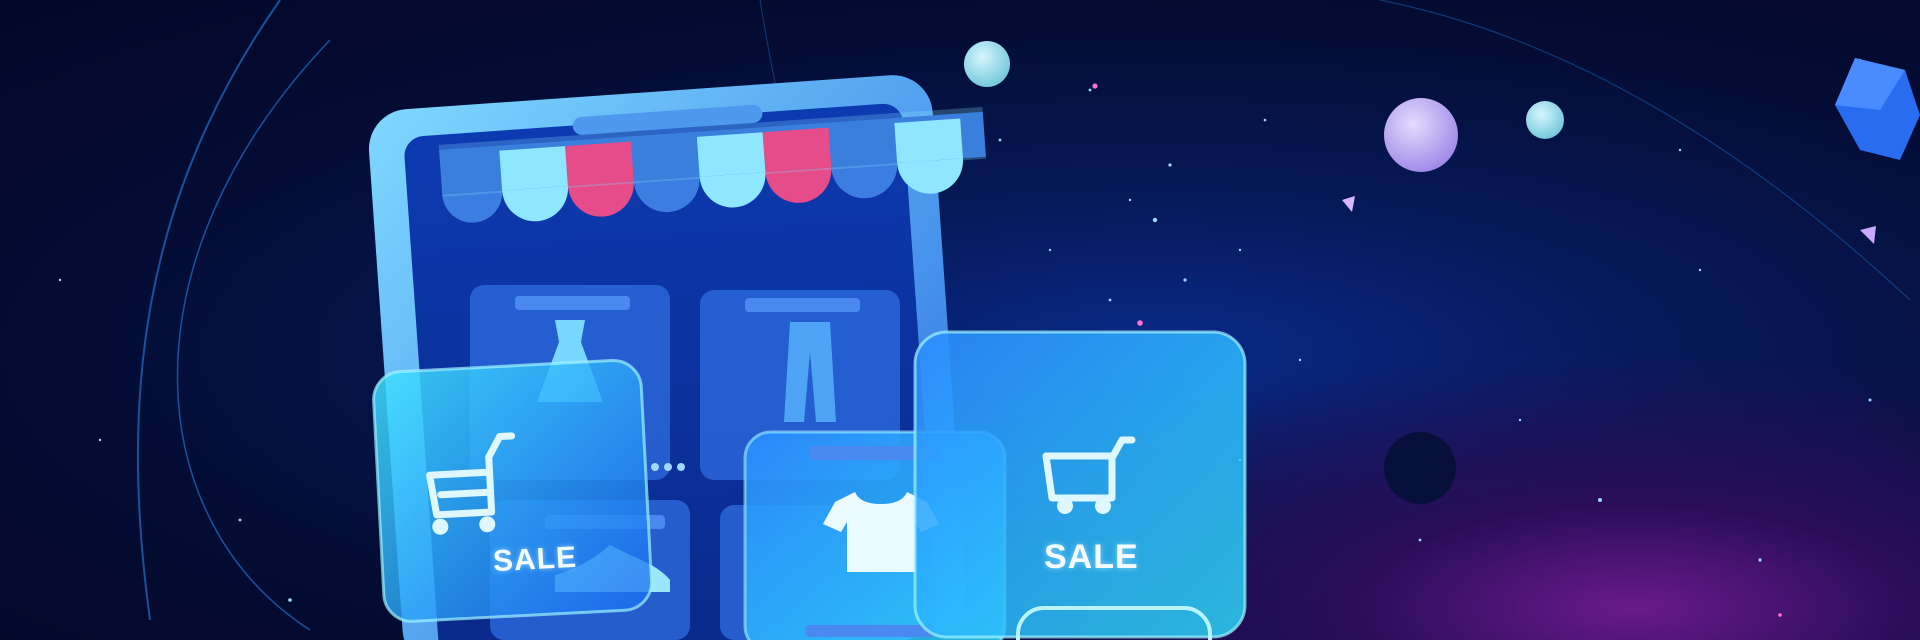 This screenshot has height=640, width=1920. Describe the element at coordinates (1420, 468) in the screenshot. I see `planet-dark` at that location.